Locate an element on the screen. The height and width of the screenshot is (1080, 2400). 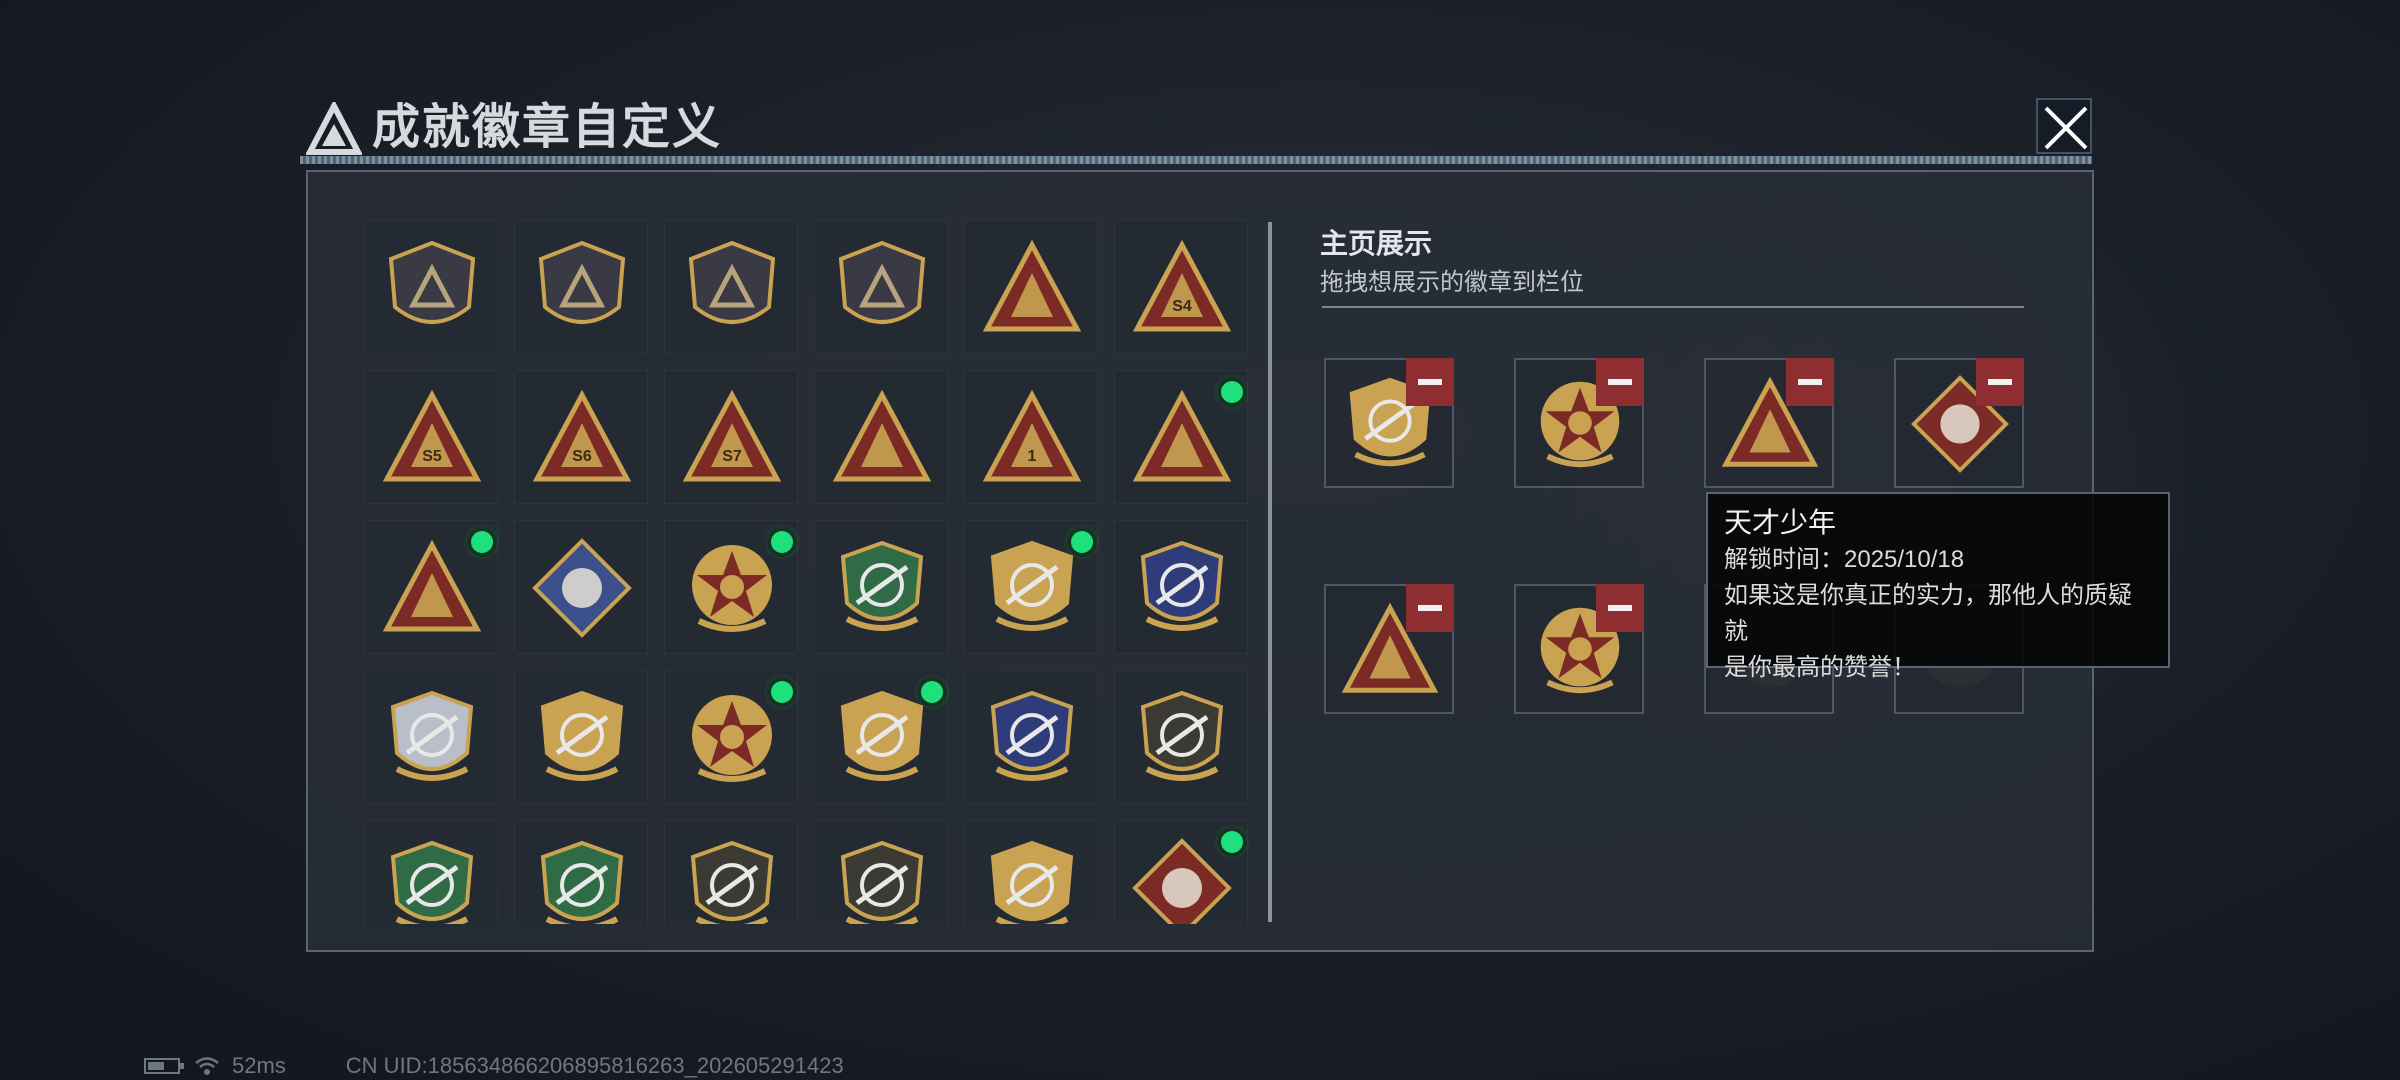
close-button is located at coordinates (2064, 126).